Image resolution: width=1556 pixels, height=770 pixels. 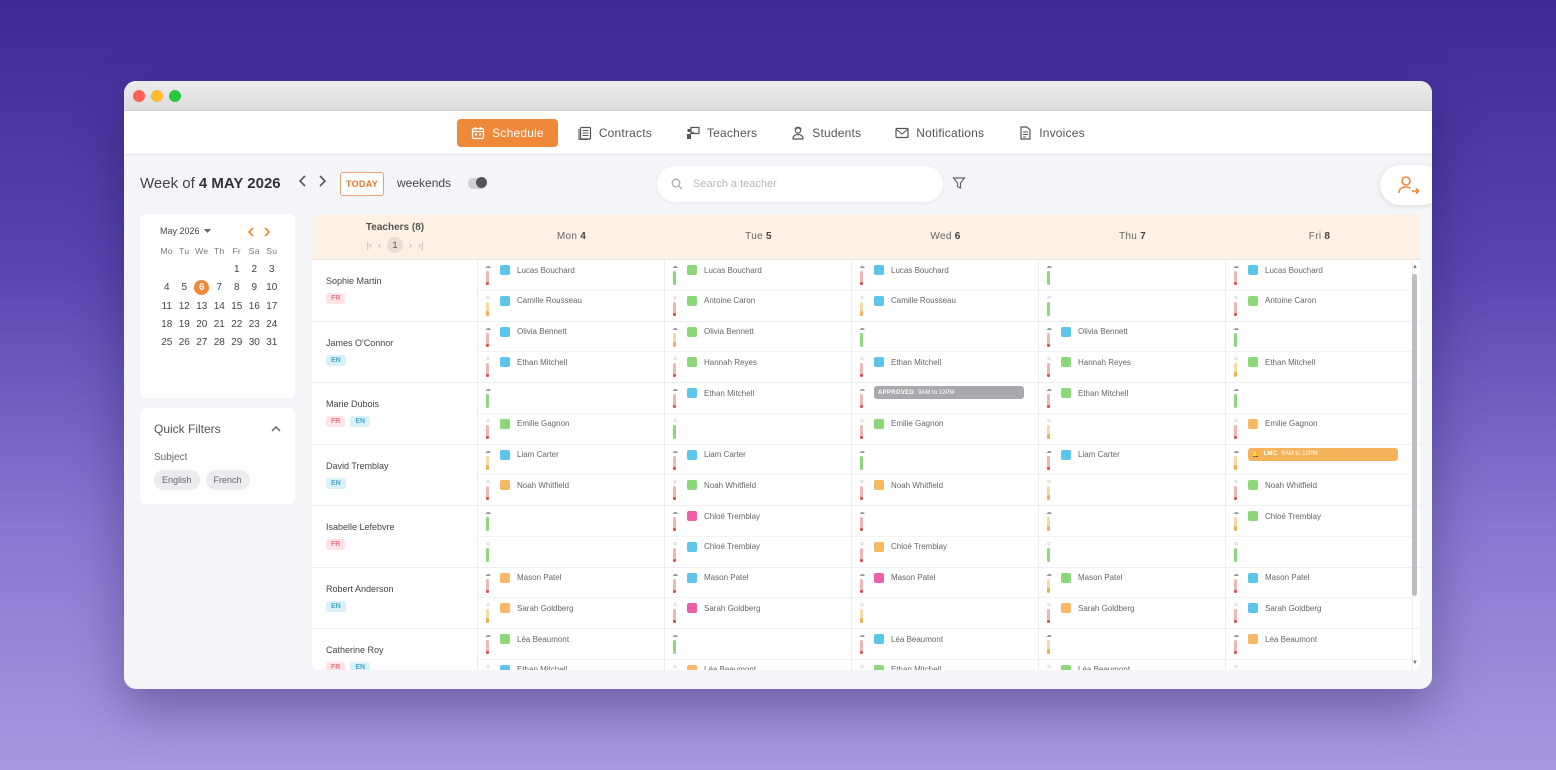 I want to click on student-booking: Emilie Gagnon, so click(x=908, y=423).